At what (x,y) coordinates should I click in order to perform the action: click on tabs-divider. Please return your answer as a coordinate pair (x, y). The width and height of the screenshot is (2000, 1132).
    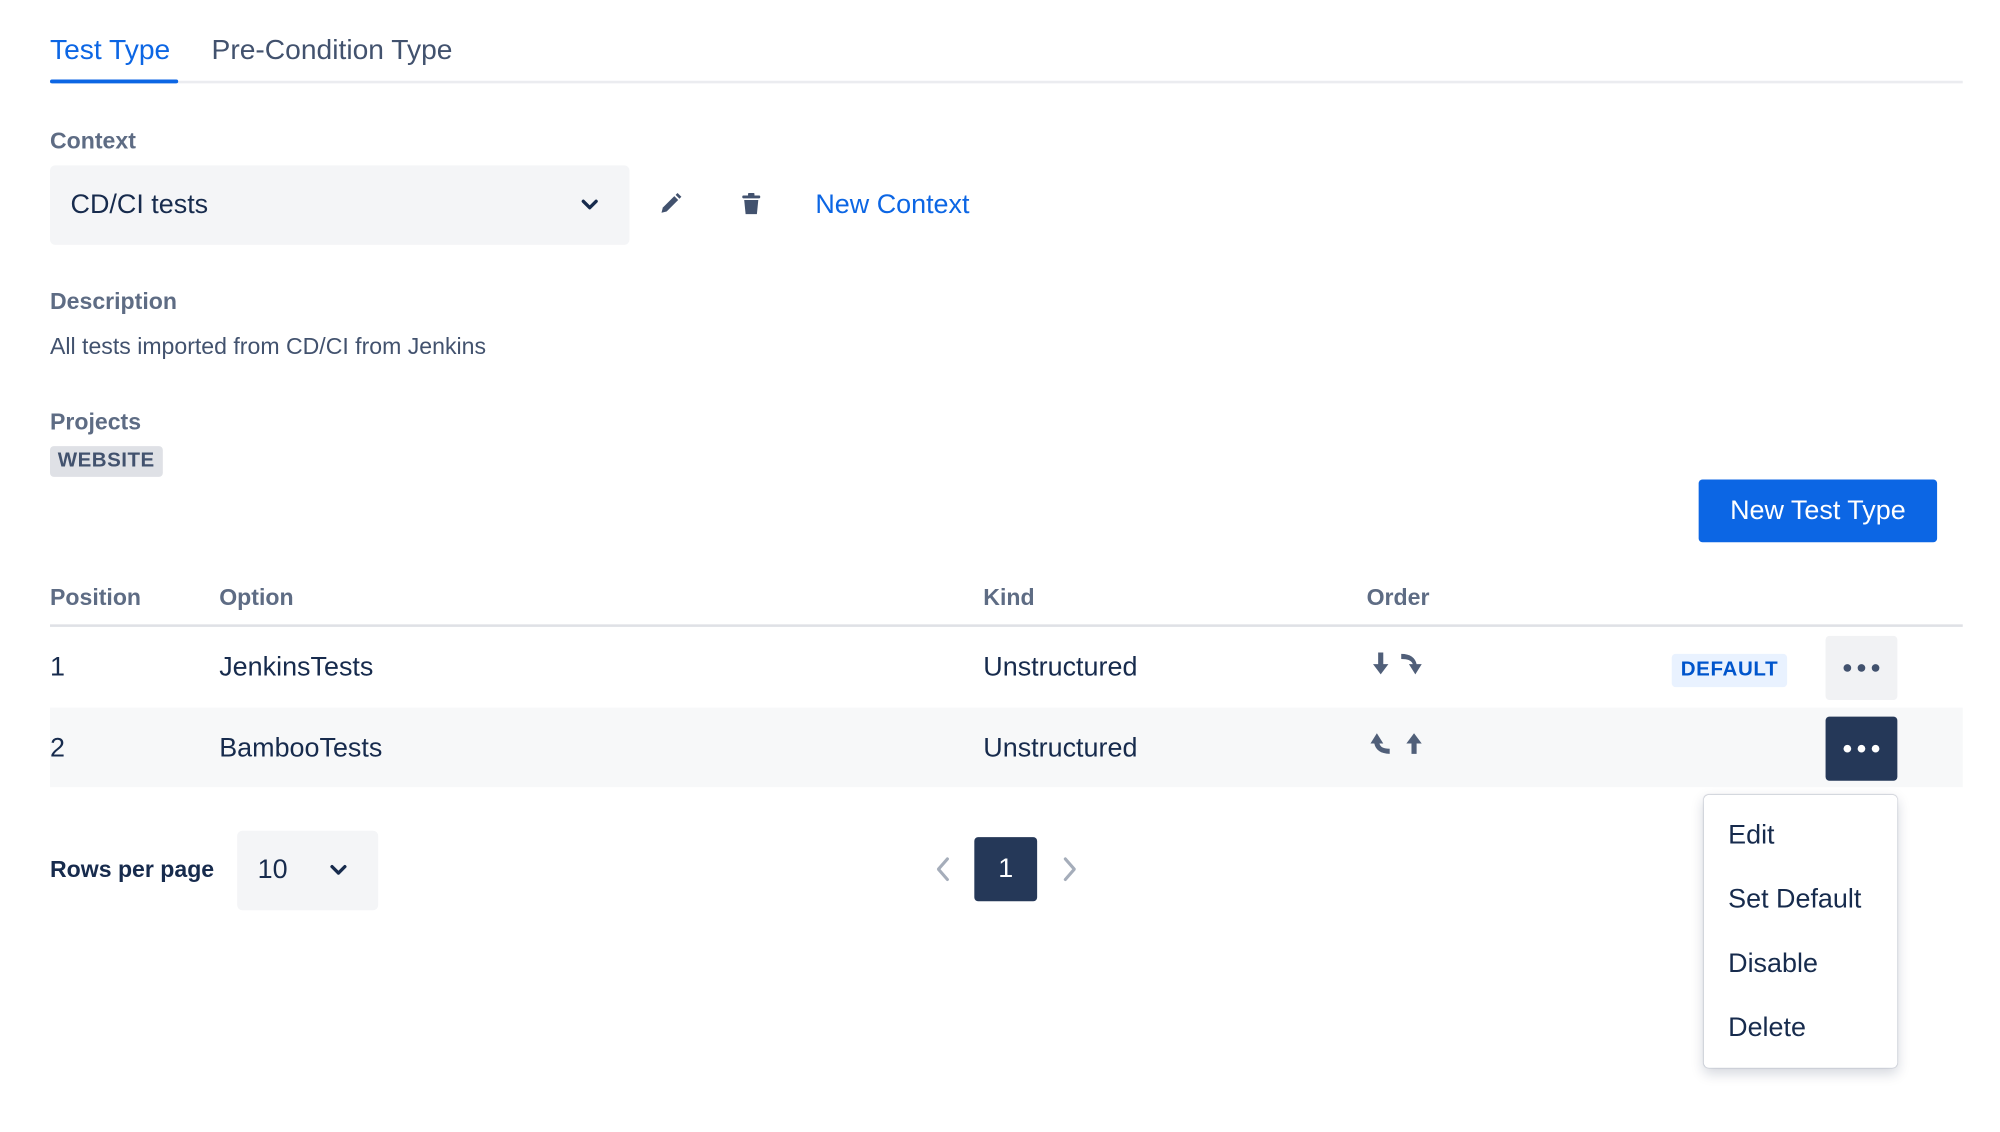
    Looking at the image, I should click on (1006, 82).